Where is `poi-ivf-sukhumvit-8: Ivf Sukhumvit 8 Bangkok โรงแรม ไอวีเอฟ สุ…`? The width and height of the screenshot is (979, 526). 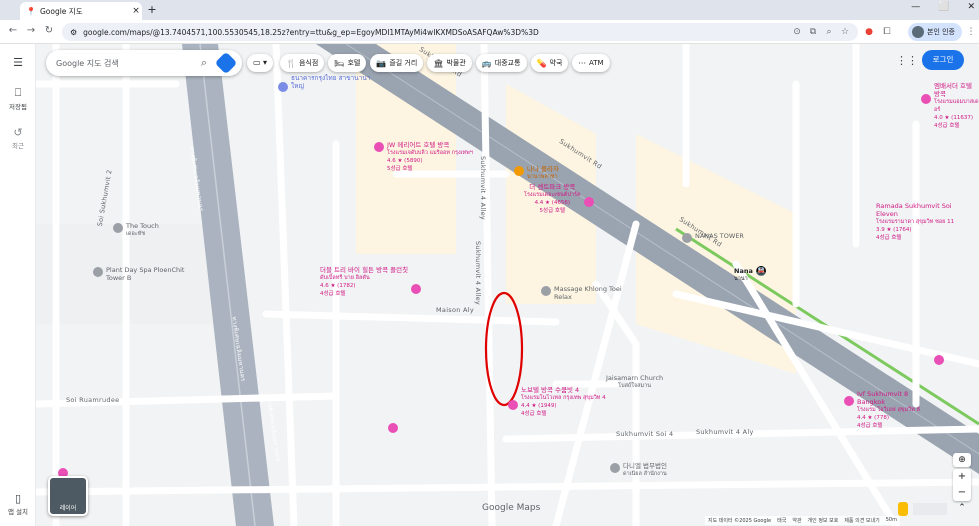 poi-ivf-sukhumvit-8: Ivf Sukhumvit 8 Bangkok โรงแรม ไอวีเอฟ สุ… is located at coordinates (885, 410).